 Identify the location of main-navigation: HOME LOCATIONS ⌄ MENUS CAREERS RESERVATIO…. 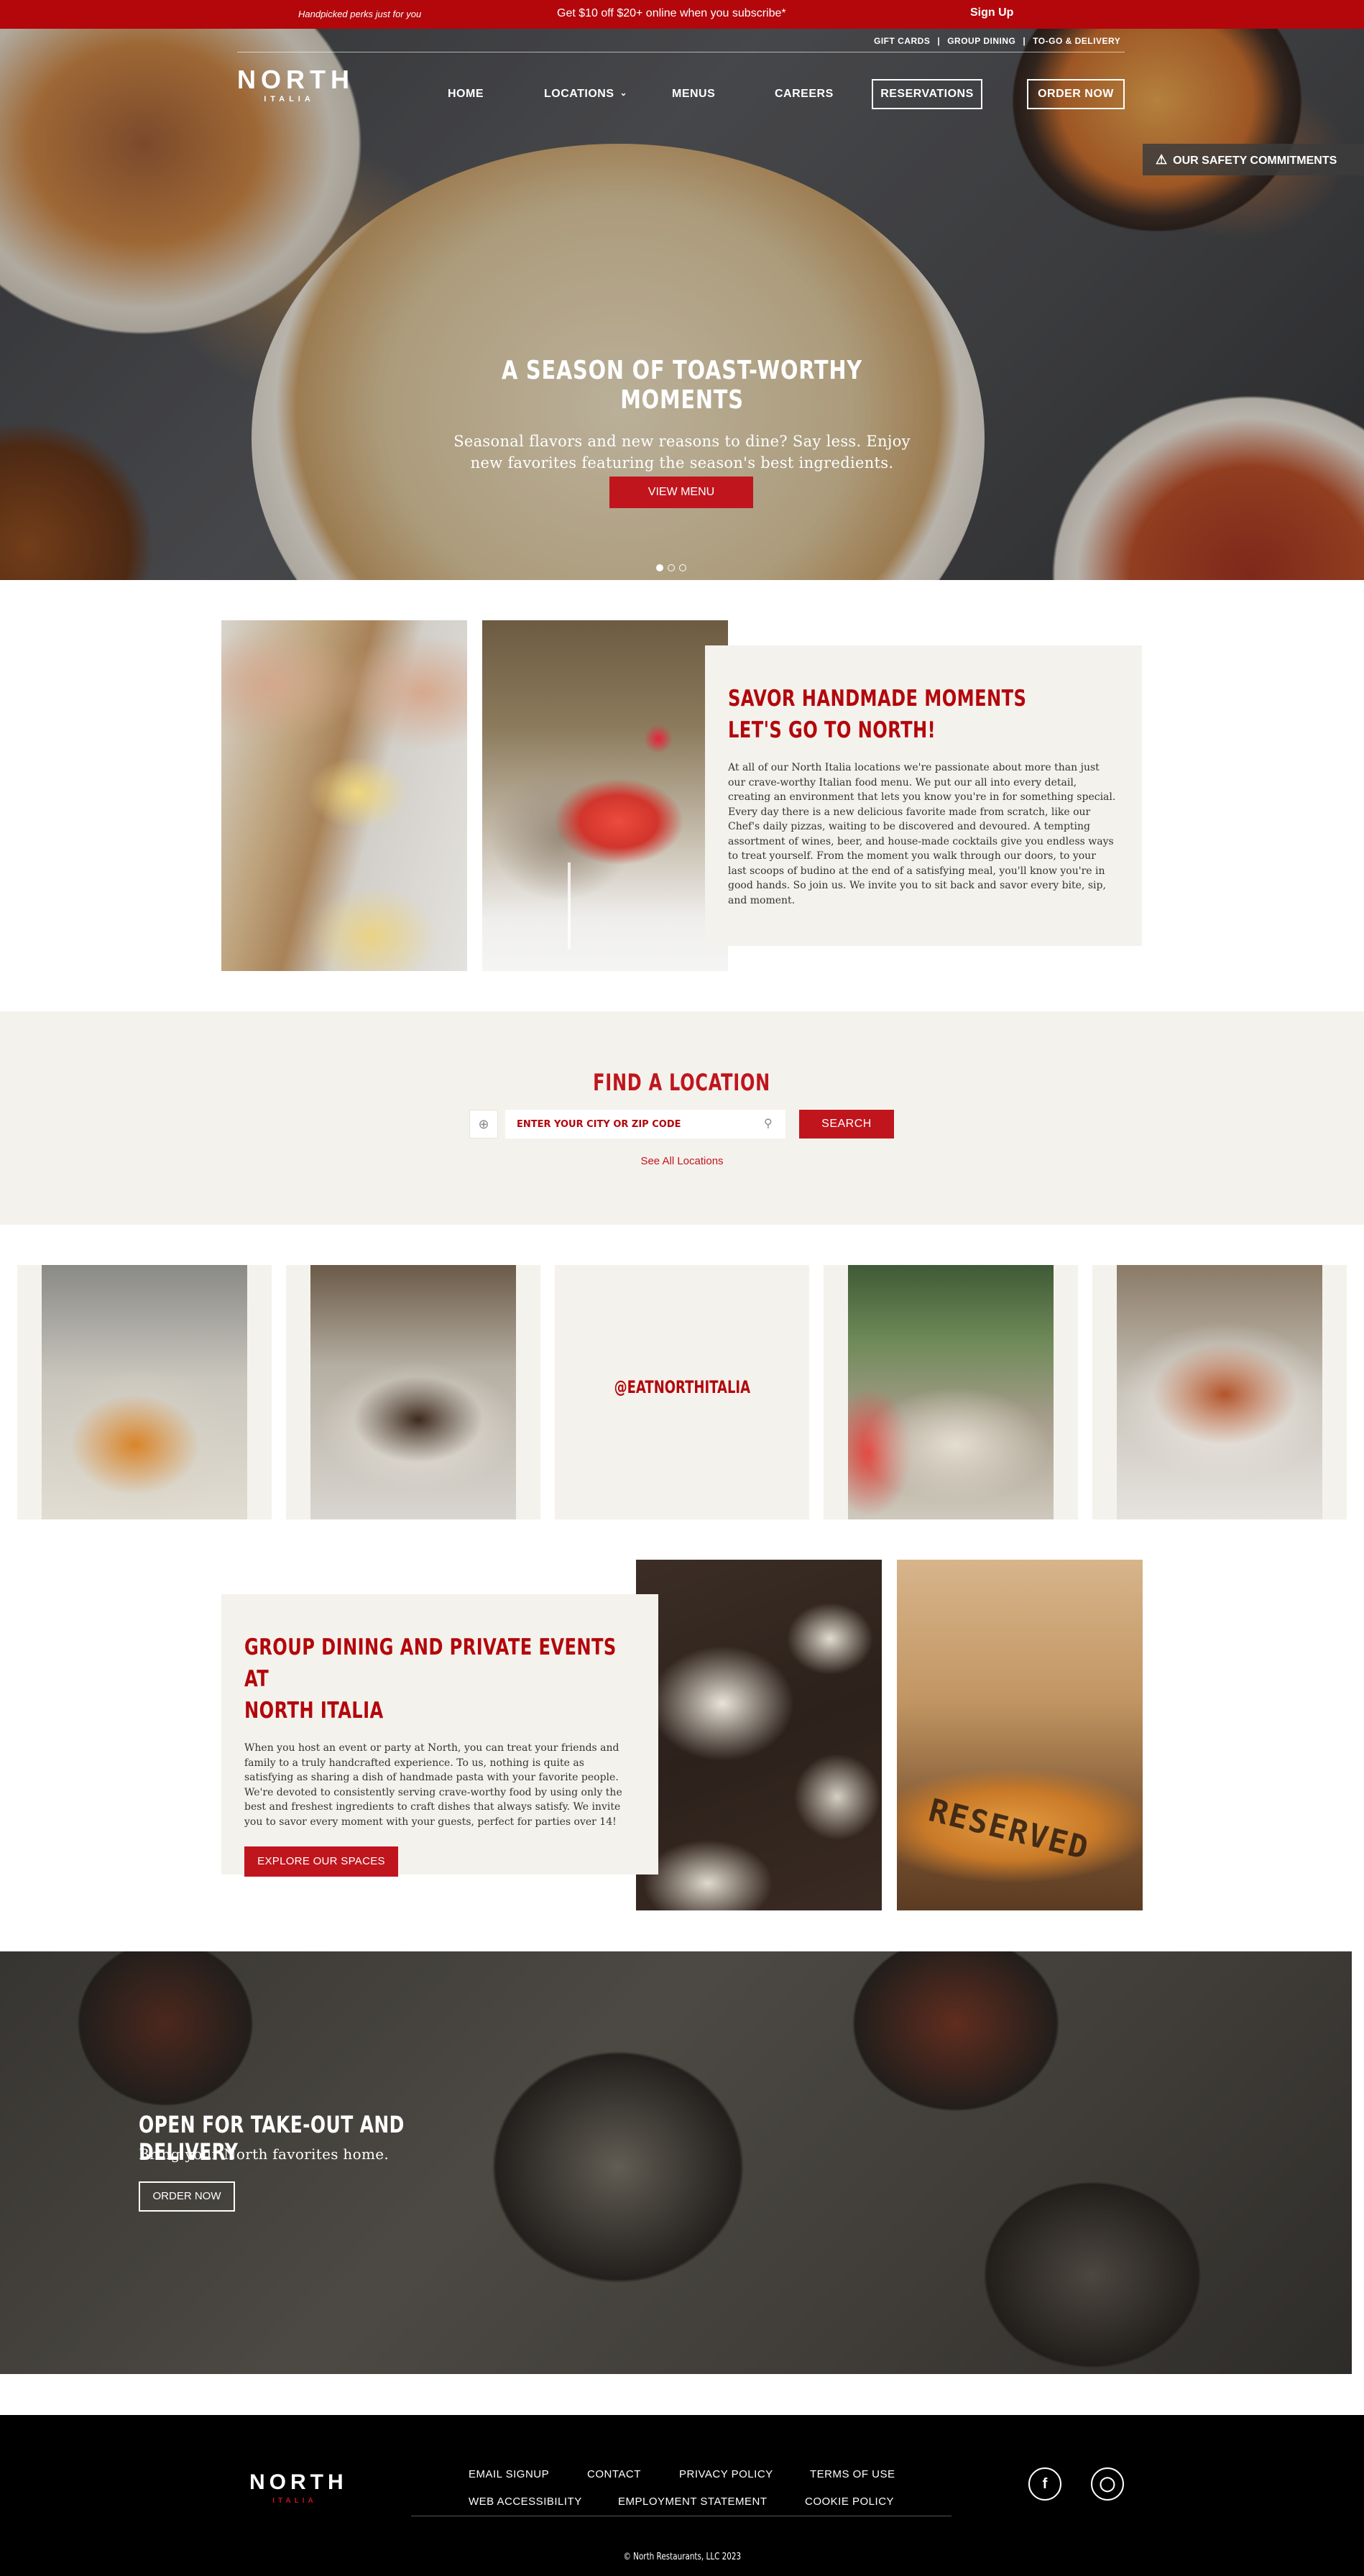
(682, 95).